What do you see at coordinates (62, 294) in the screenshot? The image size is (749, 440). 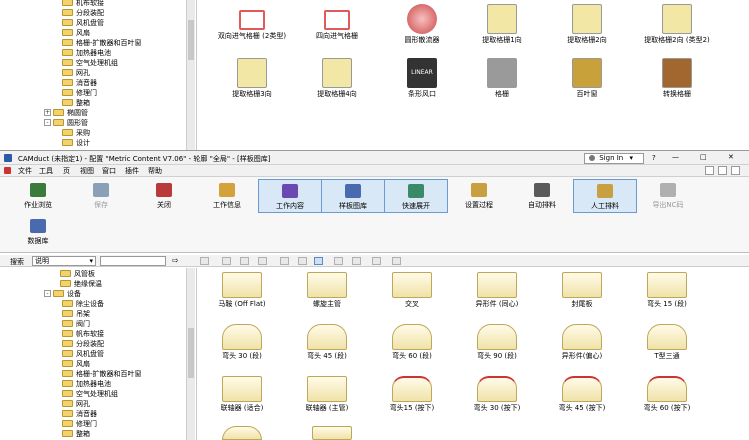 I see `tree-item: - 设备` at bounding box center [62, 294].